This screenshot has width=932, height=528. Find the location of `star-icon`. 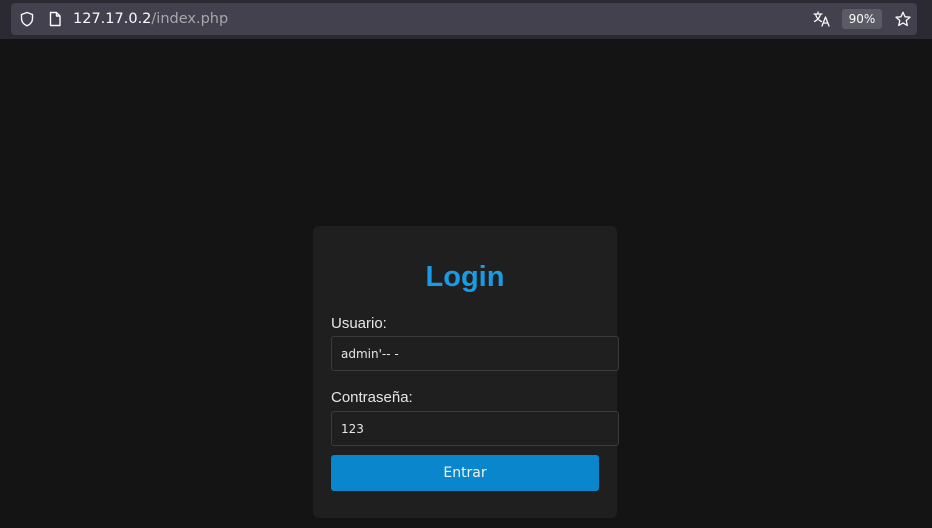

star-icon is located at coordinates (903, 19).